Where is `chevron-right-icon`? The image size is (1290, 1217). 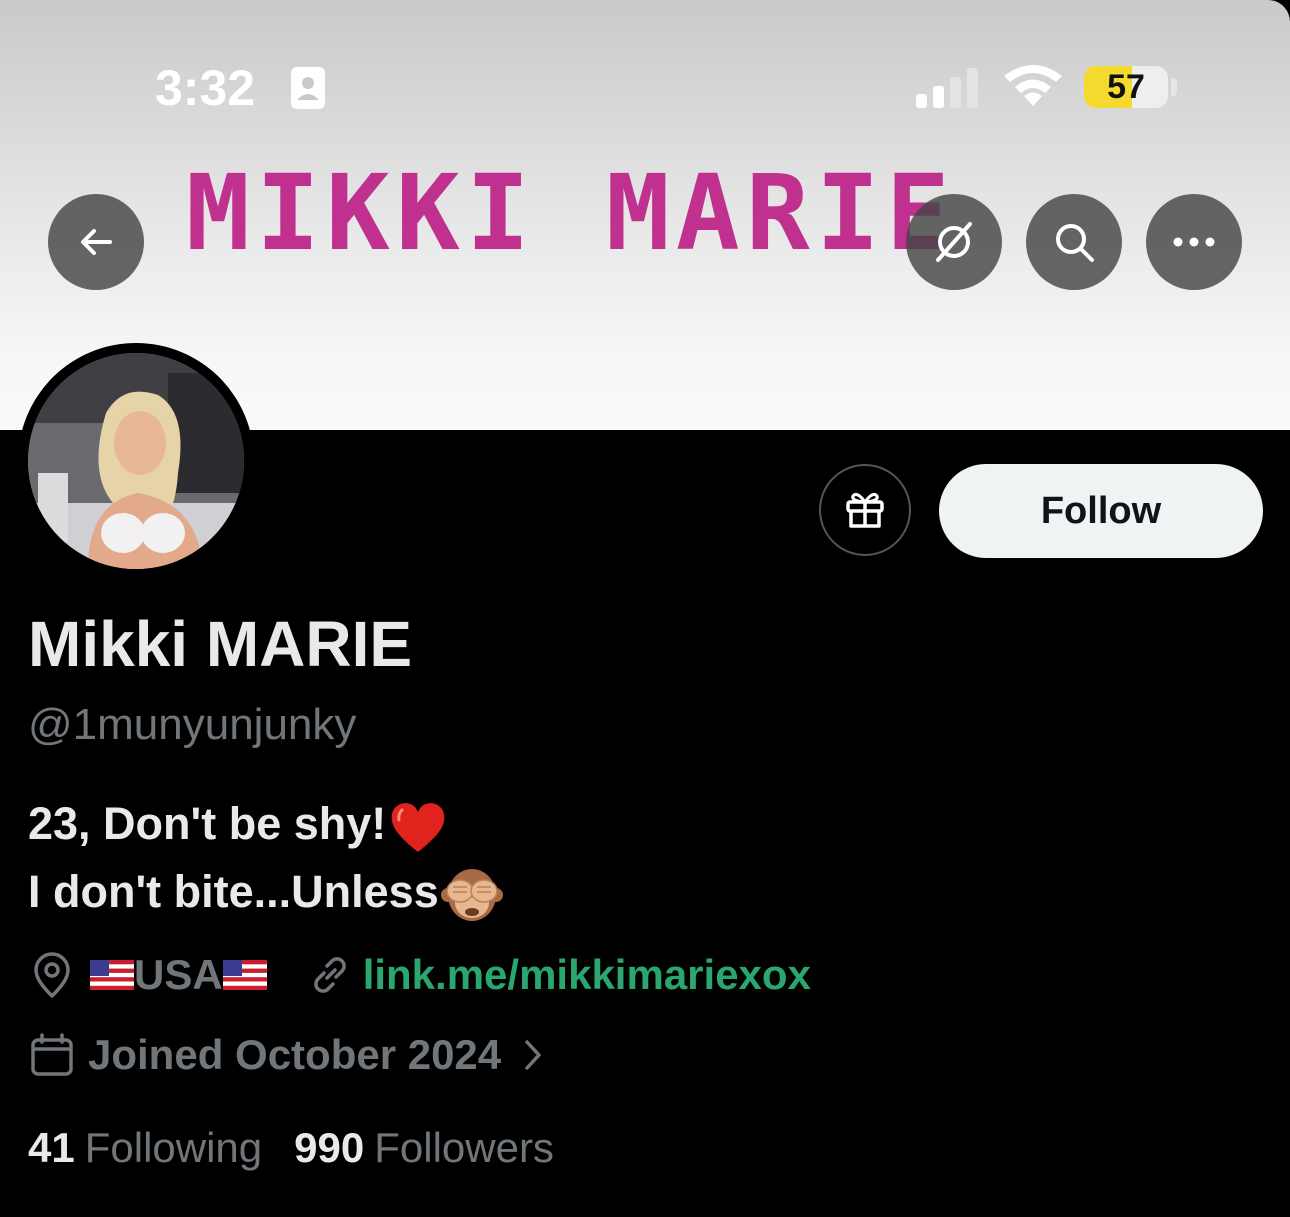
chevron-right-icon is located at coordinates (533, 1055).